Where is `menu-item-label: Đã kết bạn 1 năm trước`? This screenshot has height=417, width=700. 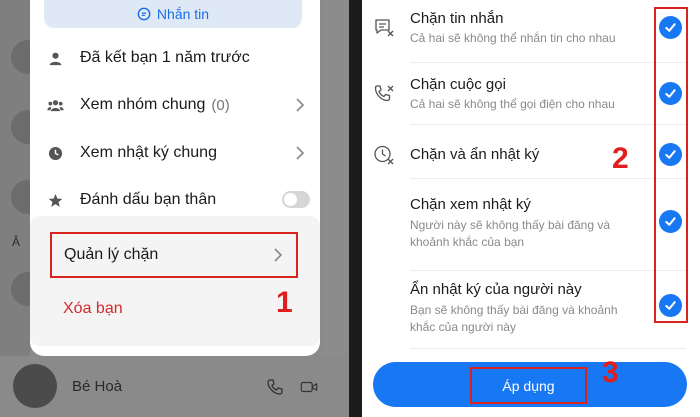 menu-item-label: Đã kết bạn 1 năm trước is located at coordinates (165, 57).